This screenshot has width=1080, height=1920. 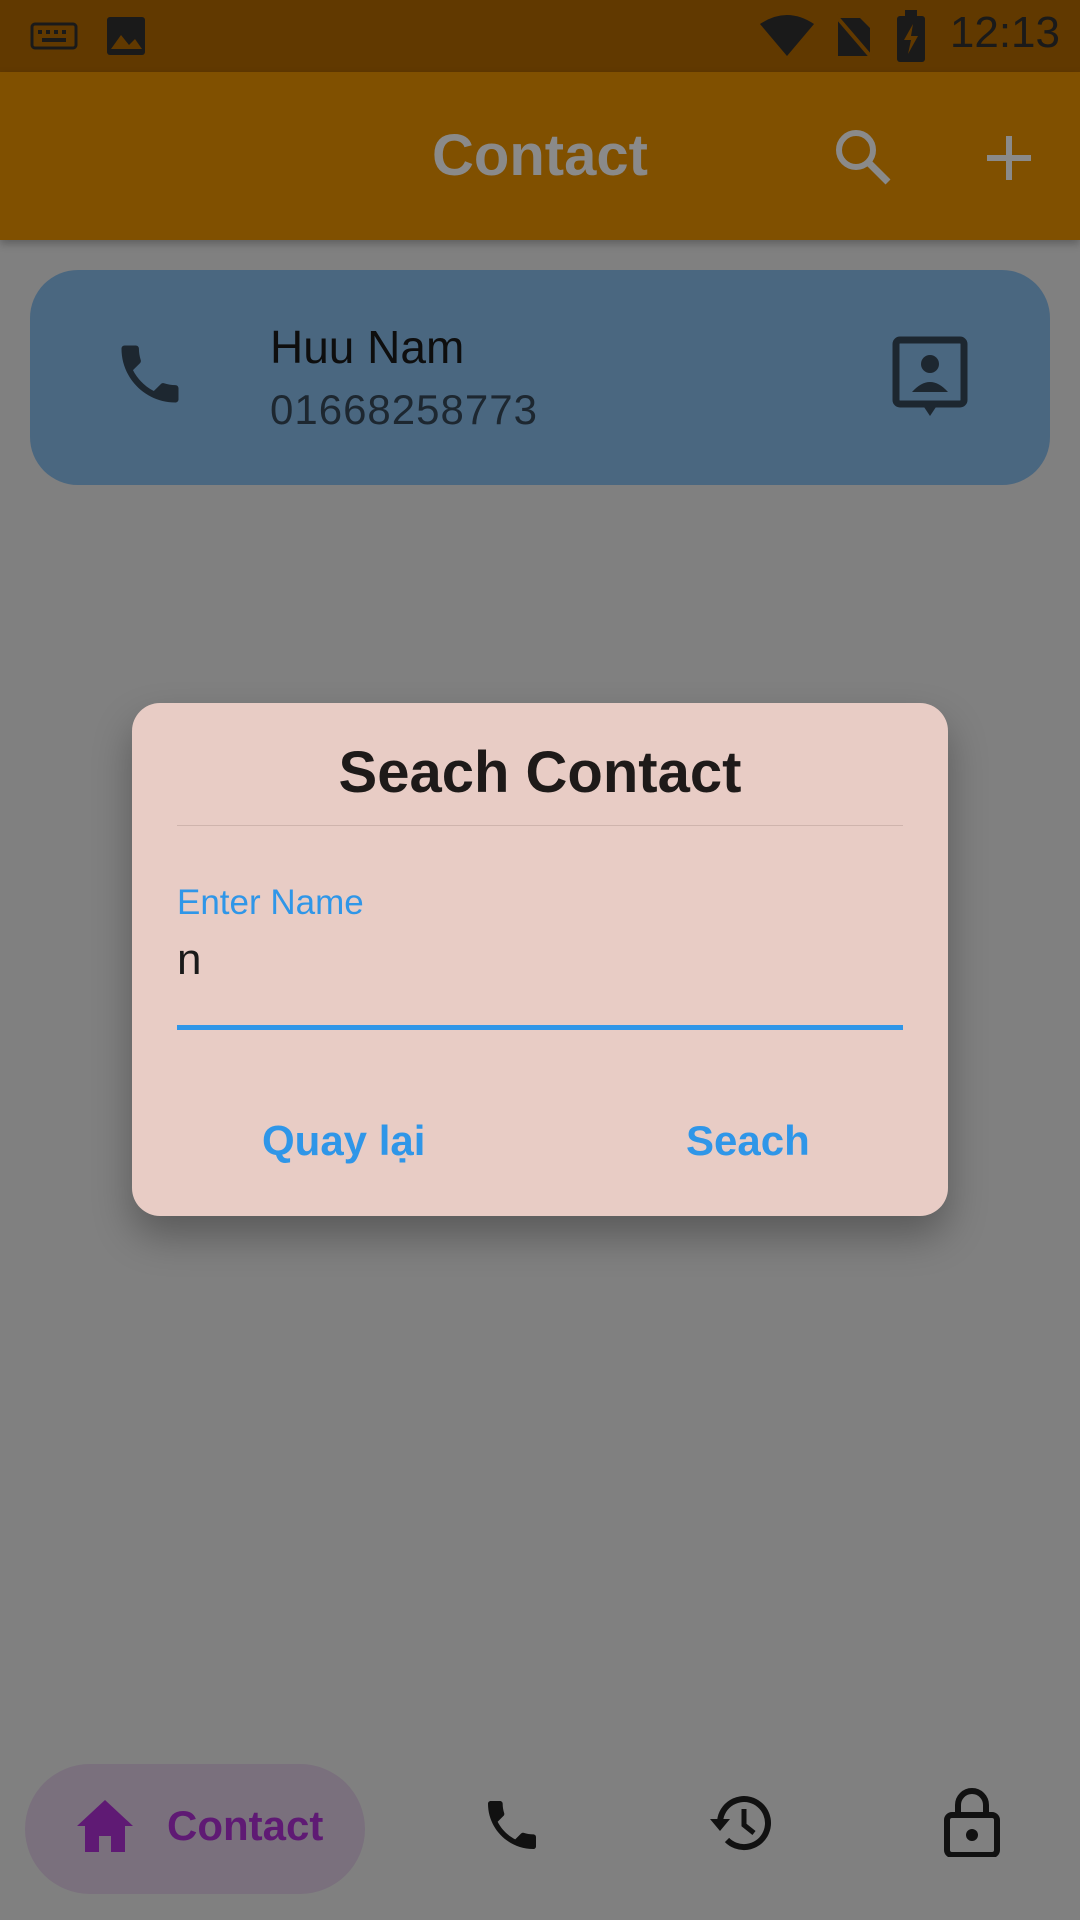 What do you see at coordinates (105, 1826) in the screenshot?
I see `home-icon` at bounding box center [105, 1826].